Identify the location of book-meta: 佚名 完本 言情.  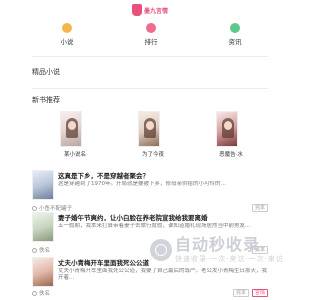
(150, 293).